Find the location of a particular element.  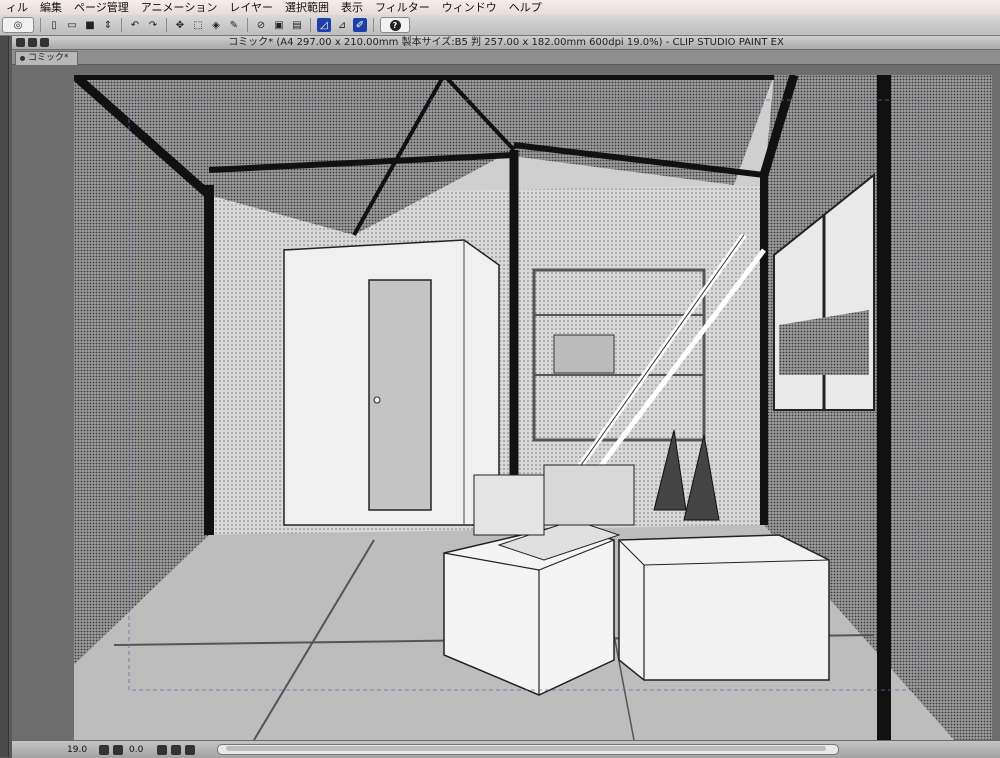

perspective-icon: ◿ is located at coordinates (324, 25).